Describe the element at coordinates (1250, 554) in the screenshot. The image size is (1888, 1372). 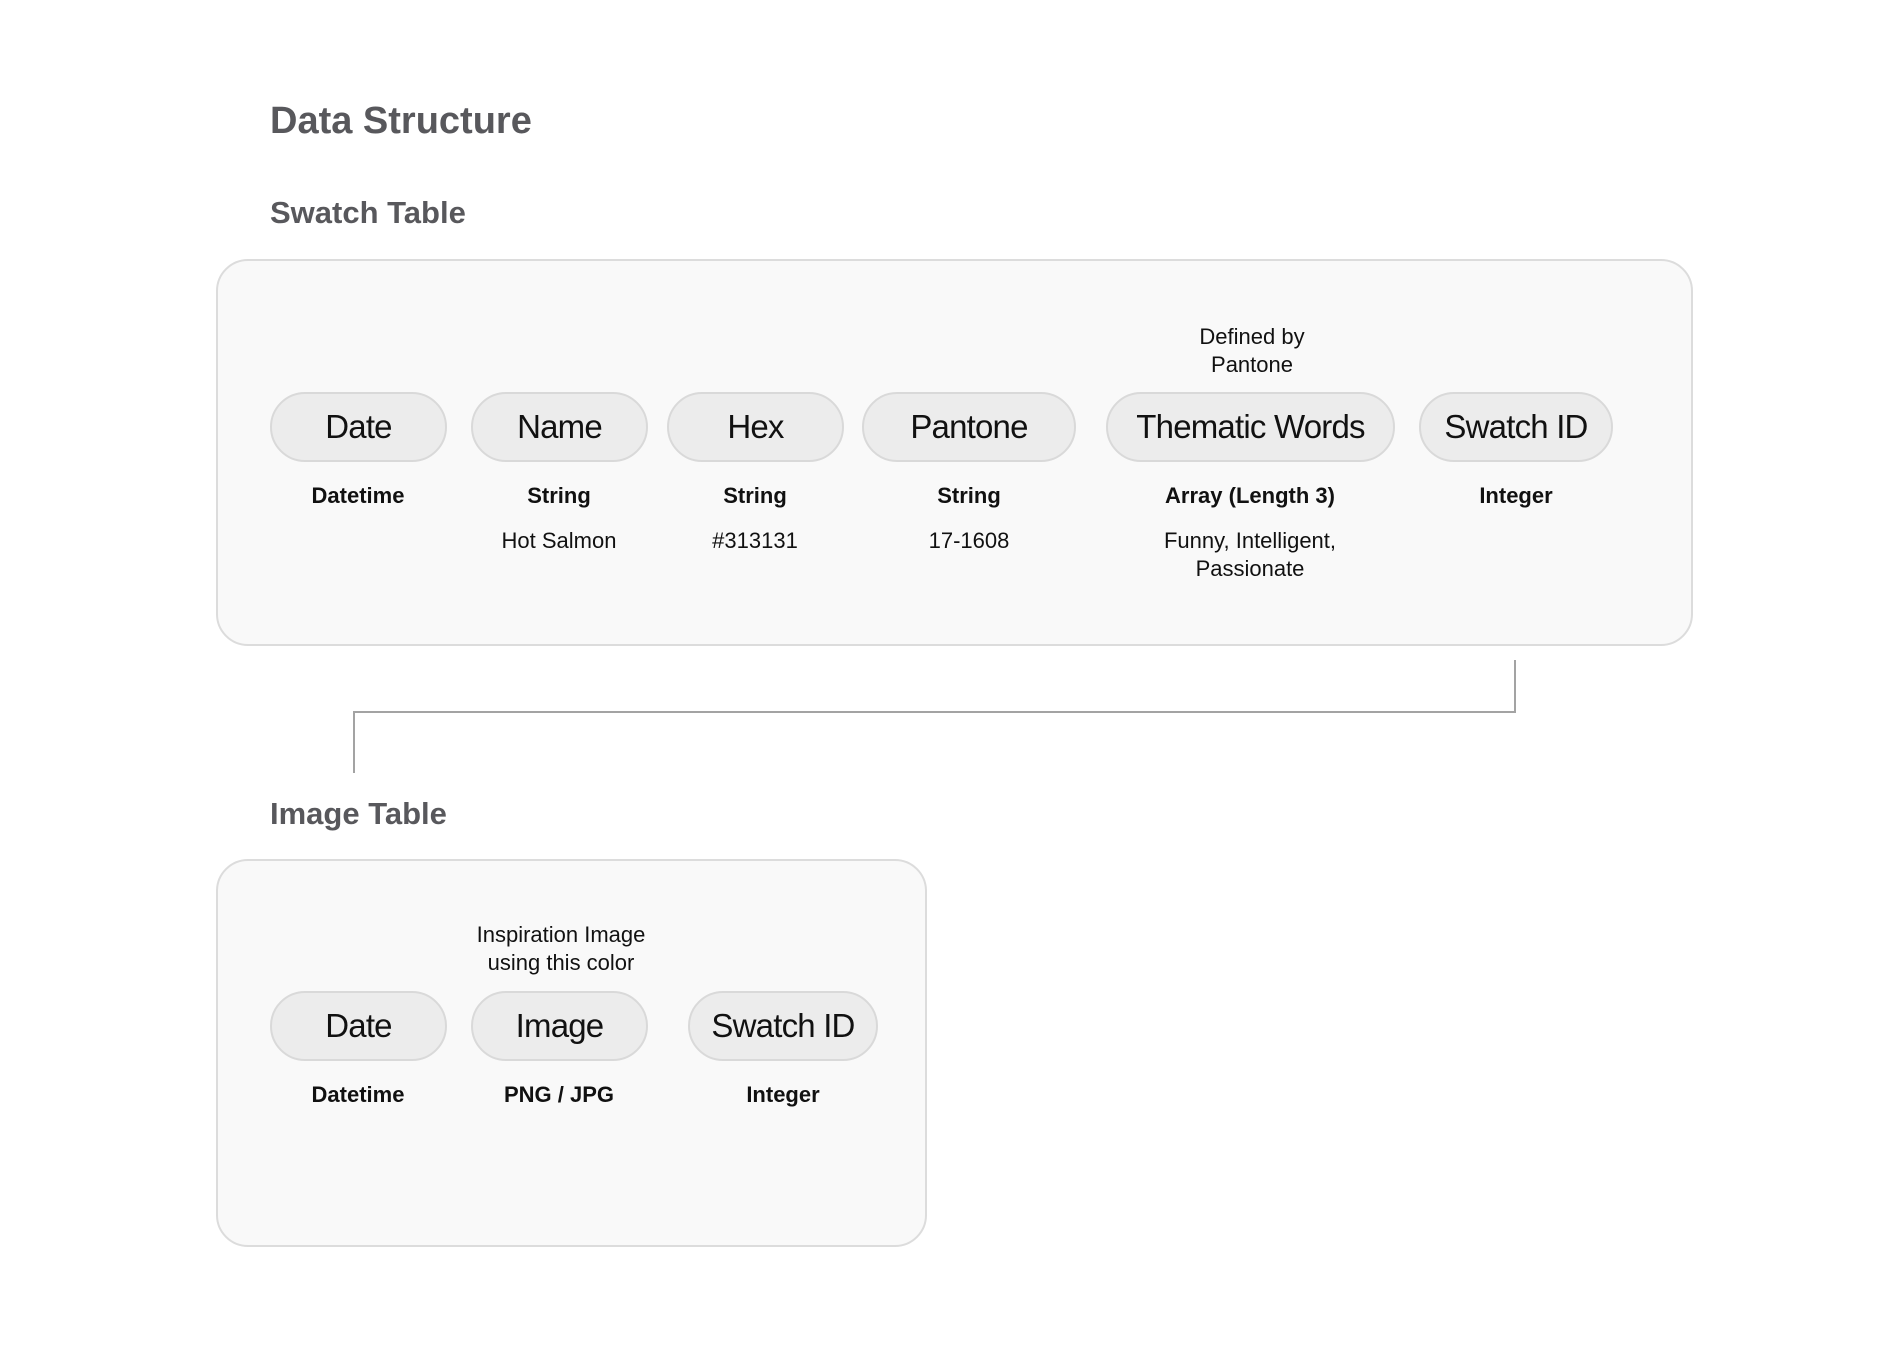
I see `example-thematic-words: Funny, Intelligent, Passionate` at that location.